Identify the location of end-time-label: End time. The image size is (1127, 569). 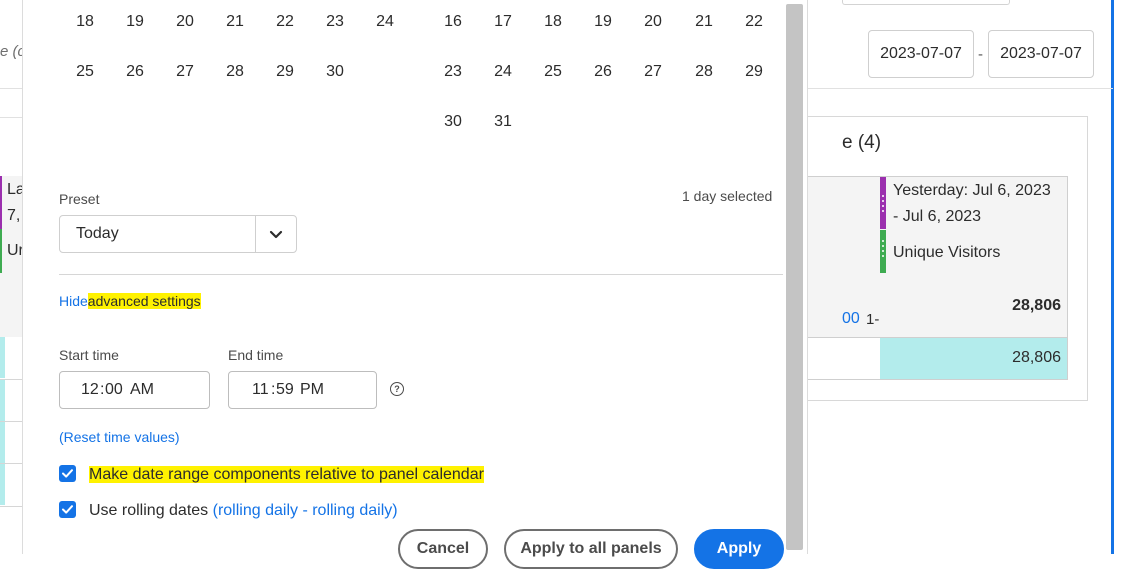
(256, 355).